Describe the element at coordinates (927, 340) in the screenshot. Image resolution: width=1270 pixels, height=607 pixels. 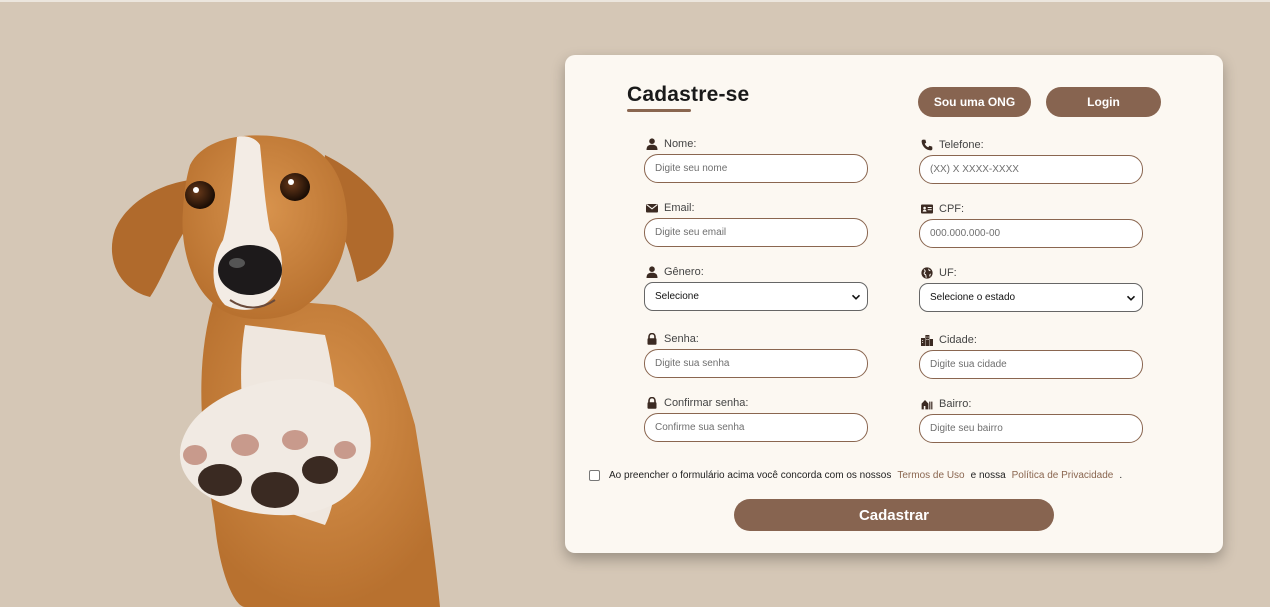
I see `city-icon` at that location.